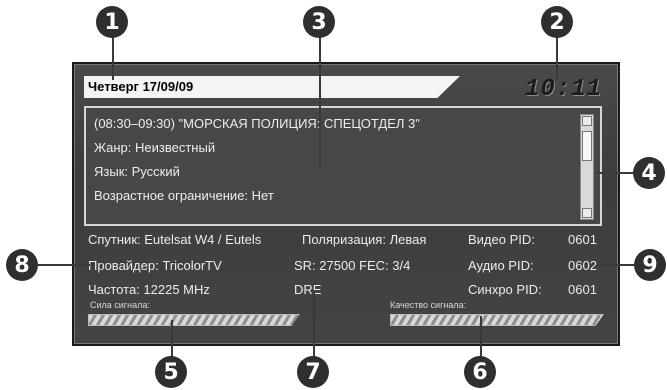  What do you see at coordinates (319, 22) in the screenshot?
I see `marker-3: 3` at bounding box center [319, 22].